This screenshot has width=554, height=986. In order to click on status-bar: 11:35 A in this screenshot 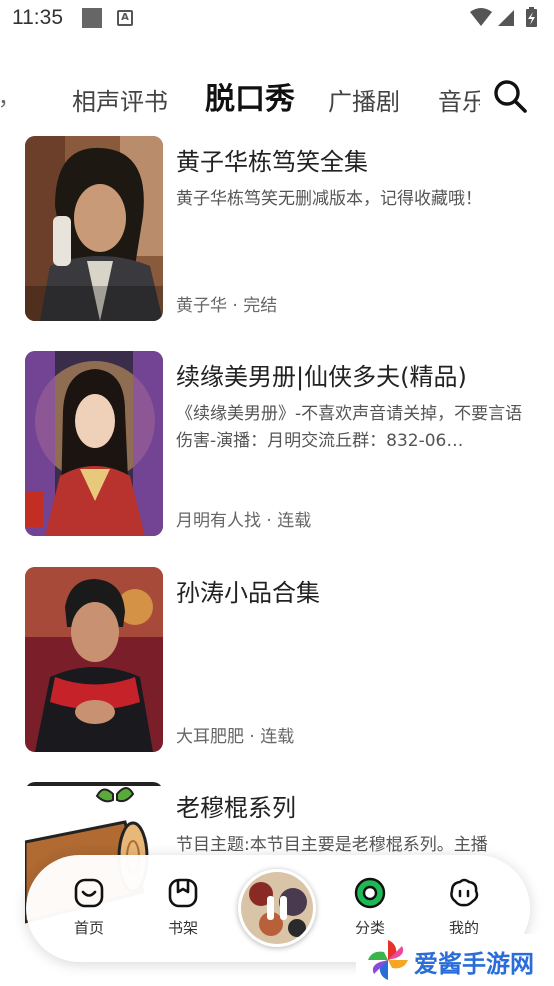, I will do `click(277, 20)`.